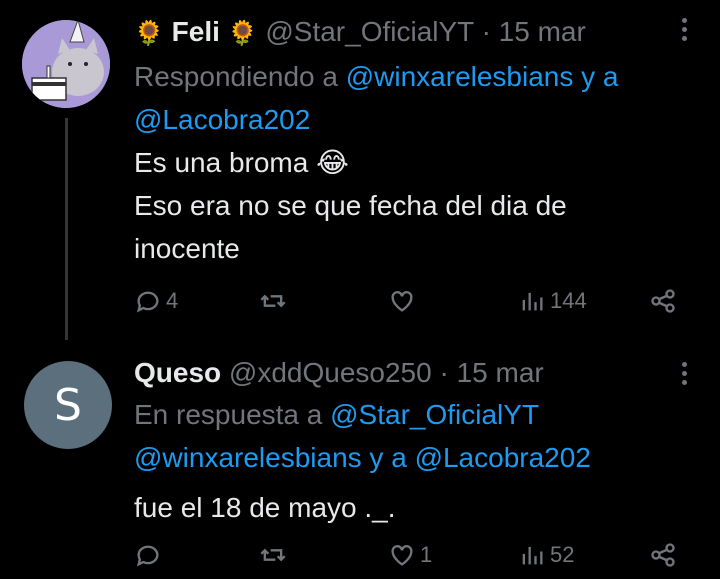 The height and width of the screenshot is (579, 720). I want to click on tweet-text-line: Eso era no se que fecha del dia de, so click(350, 205).